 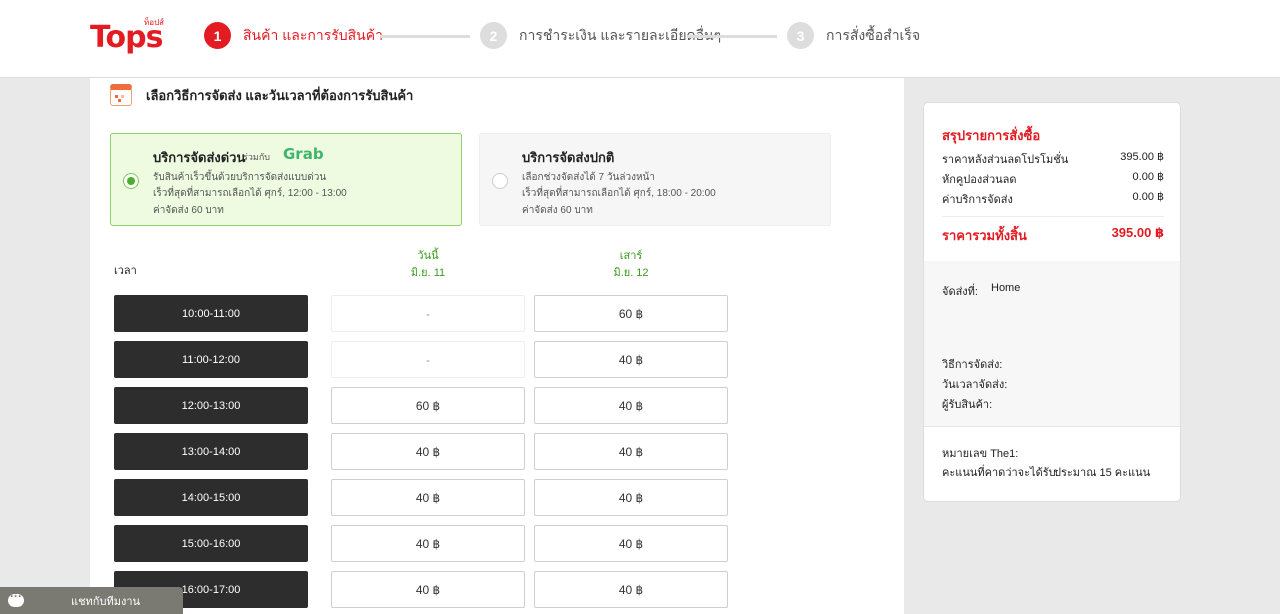 I want to click on slot-saturday: 60 ฿, so click(x=631, y=313).